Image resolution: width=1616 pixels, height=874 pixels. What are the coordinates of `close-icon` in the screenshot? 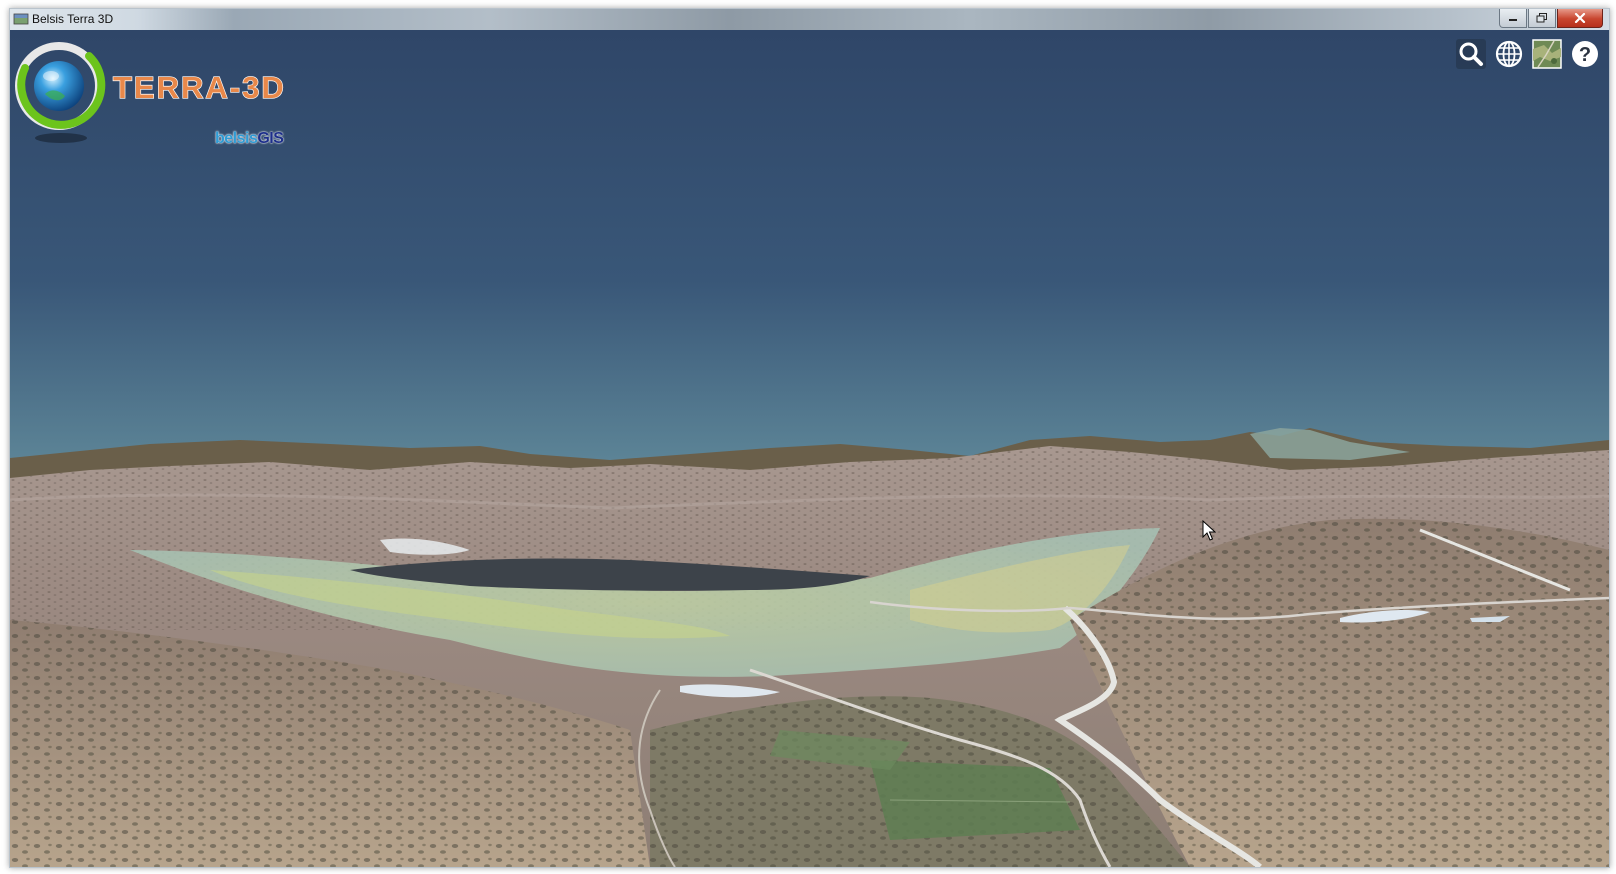 It's located at (1580, 18).